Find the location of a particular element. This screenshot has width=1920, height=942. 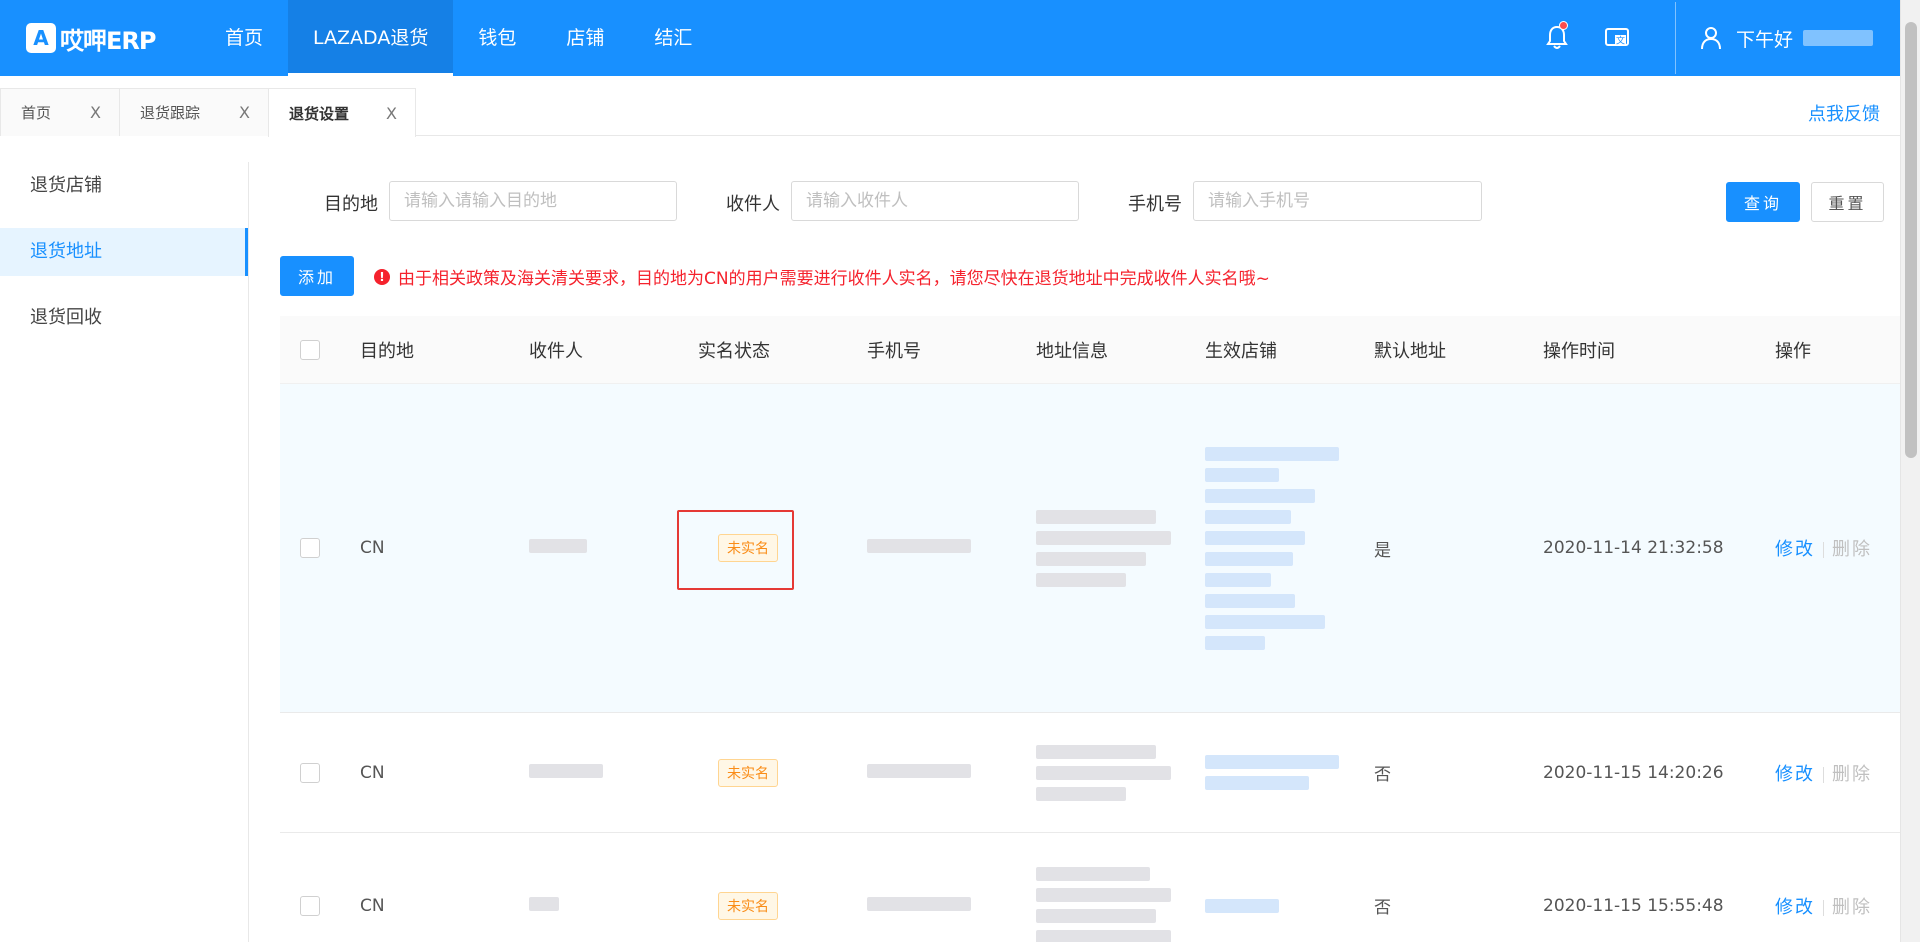

notification-dot is located at coordinates (1563, 25).